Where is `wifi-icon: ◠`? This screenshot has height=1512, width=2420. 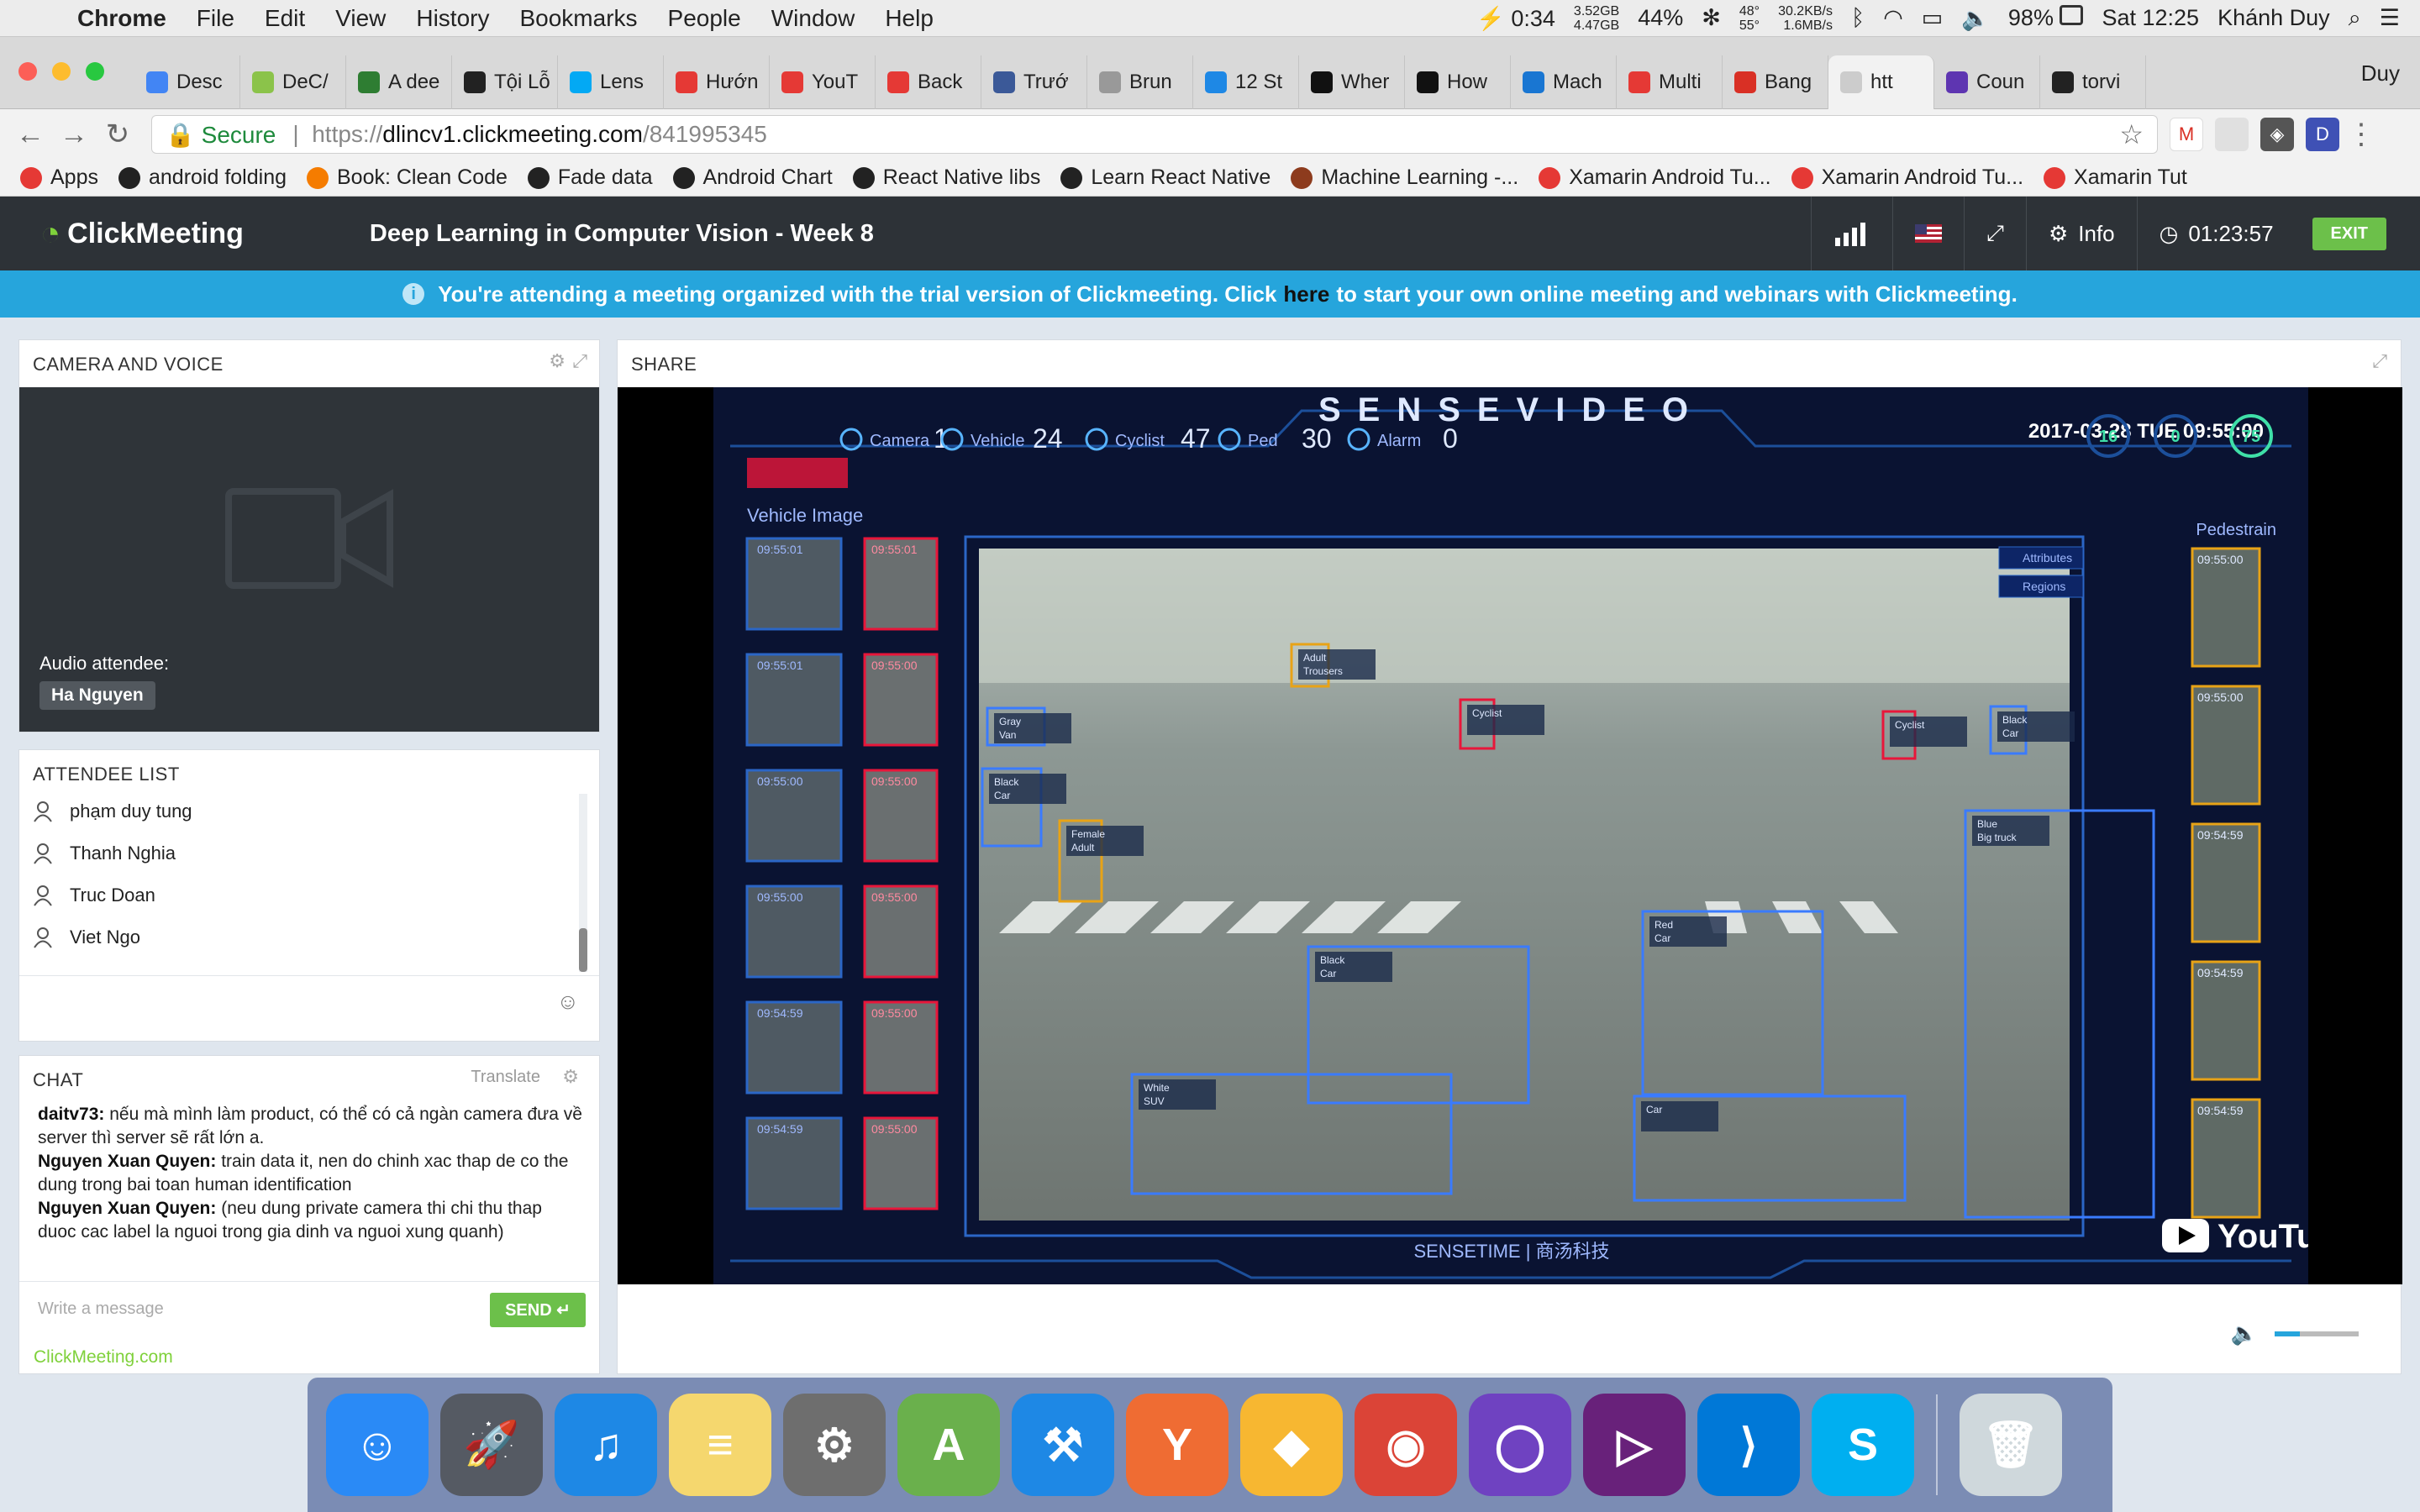
wifi-icon: ◠ is located at coordinates (1893, 18).